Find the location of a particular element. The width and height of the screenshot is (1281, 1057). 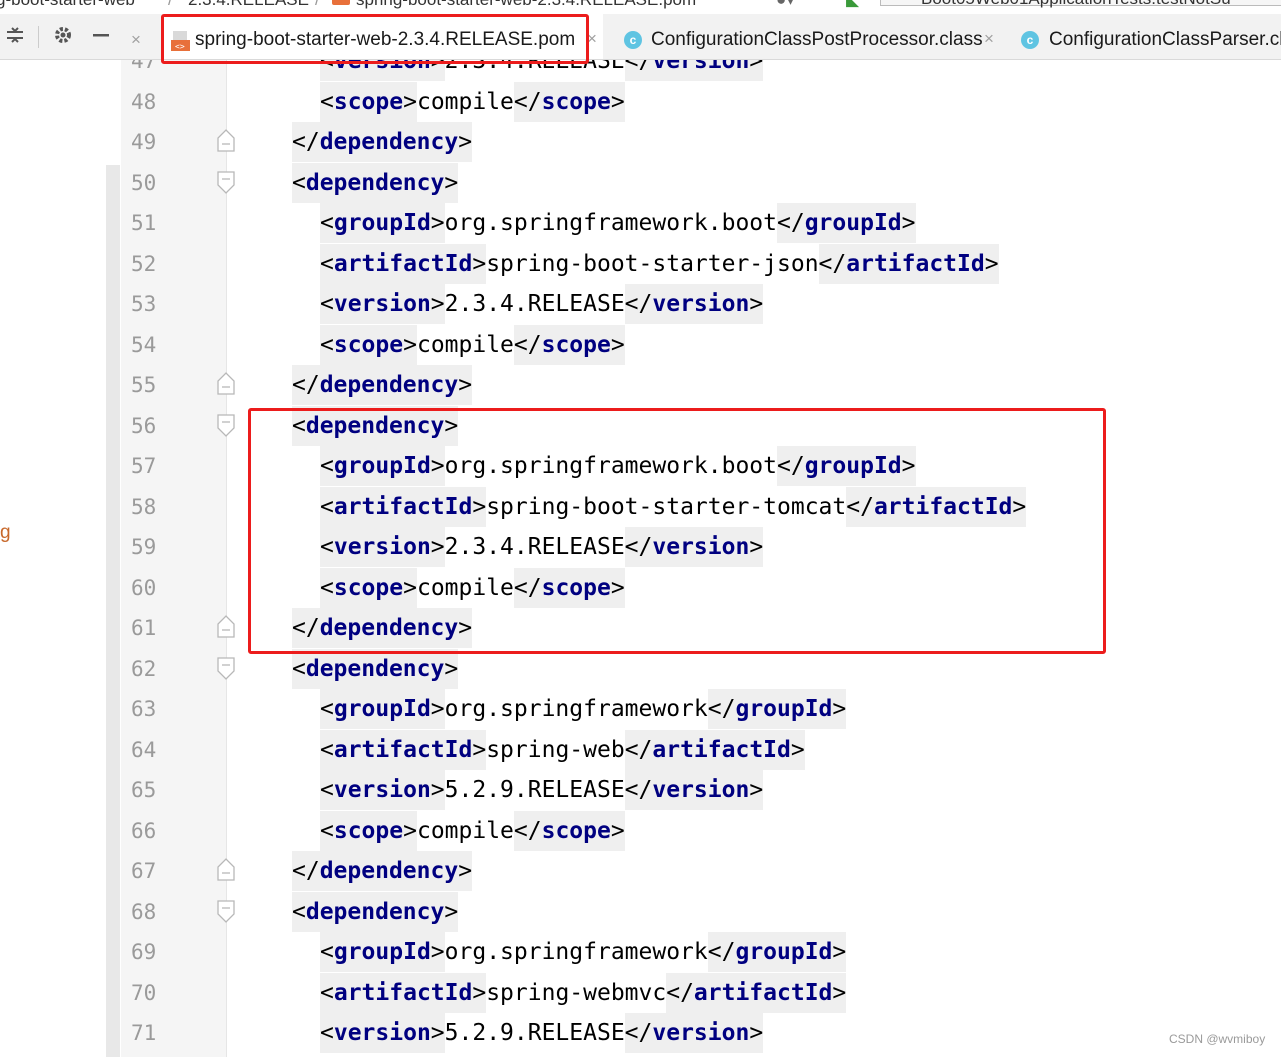

code-line: 68 <dependency> is located at coordinates (640, 911).